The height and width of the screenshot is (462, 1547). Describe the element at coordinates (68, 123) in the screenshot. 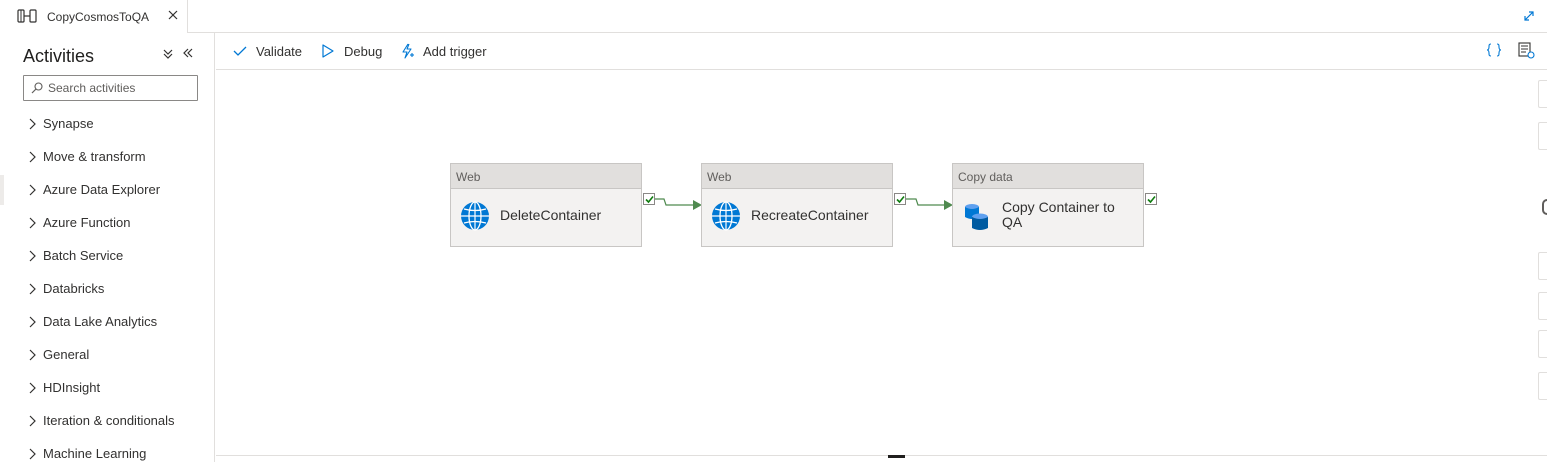

I see `category-label: Synapse` at that location.